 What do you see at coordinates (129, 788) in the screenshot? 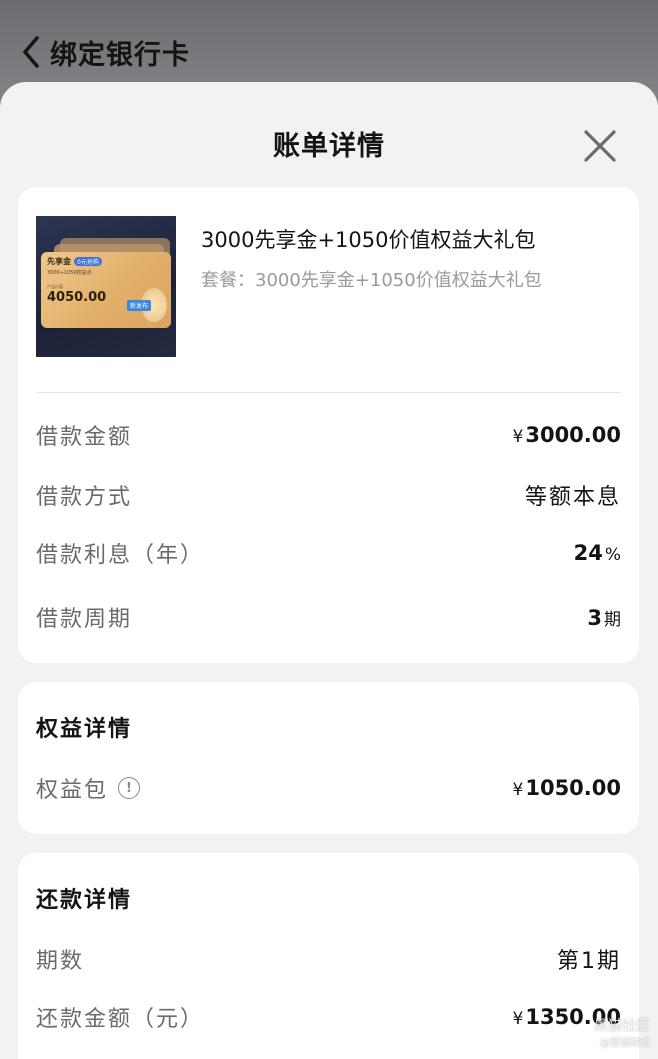
I see `info-icon: !` at bounding box center [129, 788].